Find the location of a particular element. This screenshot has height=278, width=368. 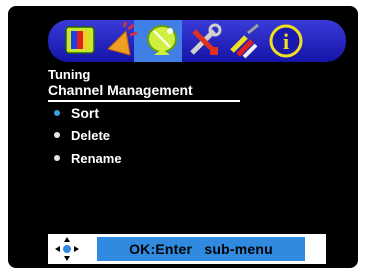

menu-item-label: Sort is located at coordinates (85, 113).